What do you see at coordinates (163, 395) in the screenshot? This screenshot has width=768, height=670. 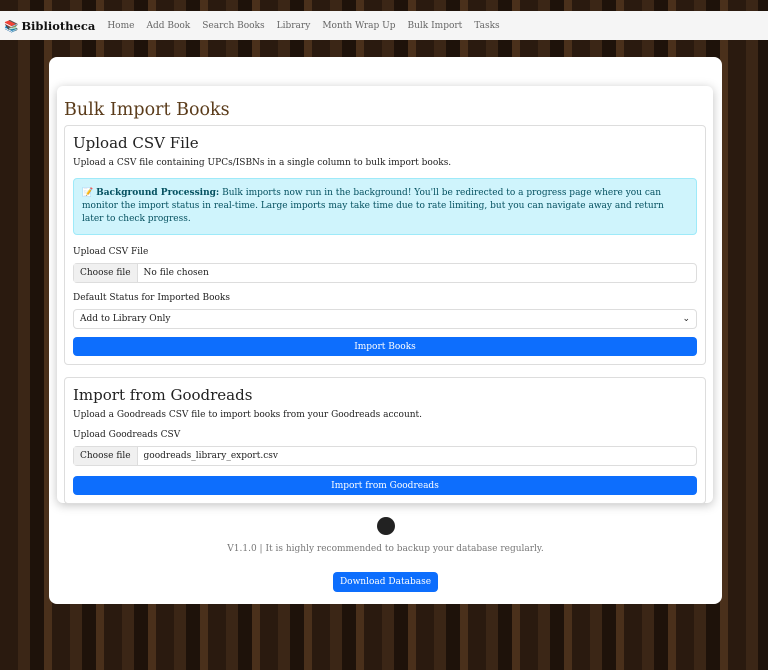 I see `goodreads-title: Import from Goodreads` at bounding box center [163, 395].